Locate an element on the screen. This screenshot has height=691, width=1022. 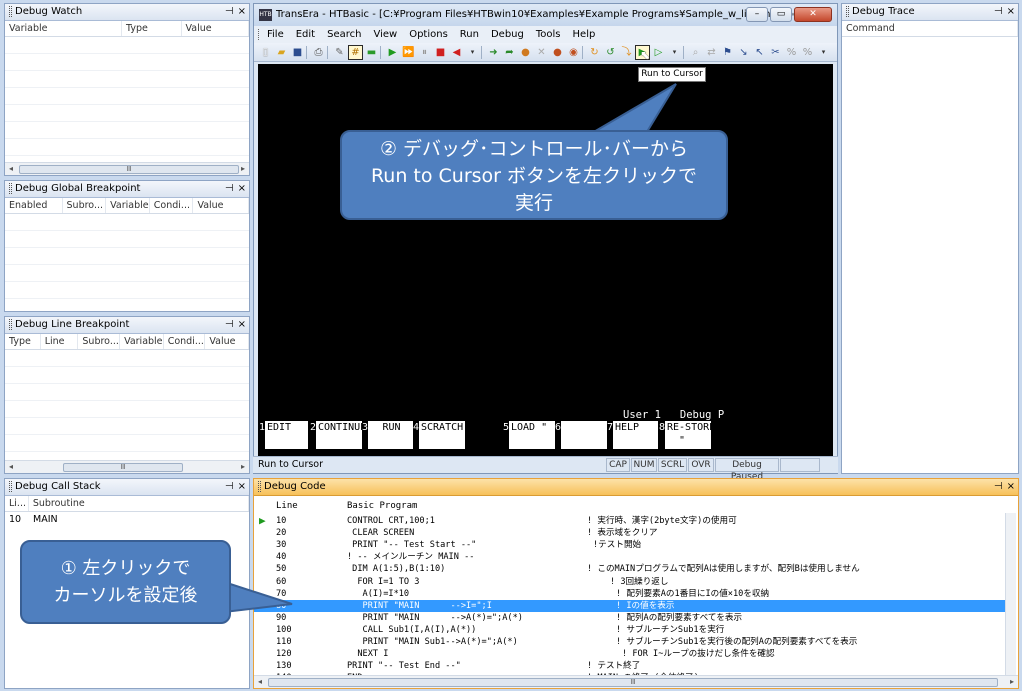
save-icon: ■ is located at coordinates (297, 52).